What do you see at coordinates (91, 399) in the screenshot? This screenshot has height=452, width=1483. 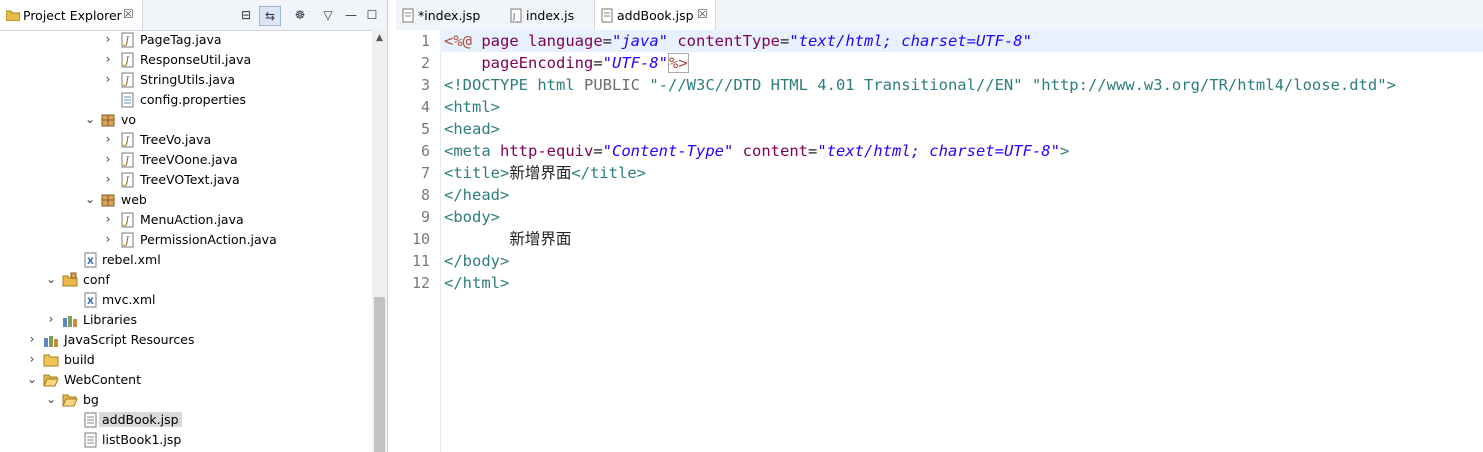 I see `tree-item-label: bg` at bounding box center [91, 399].